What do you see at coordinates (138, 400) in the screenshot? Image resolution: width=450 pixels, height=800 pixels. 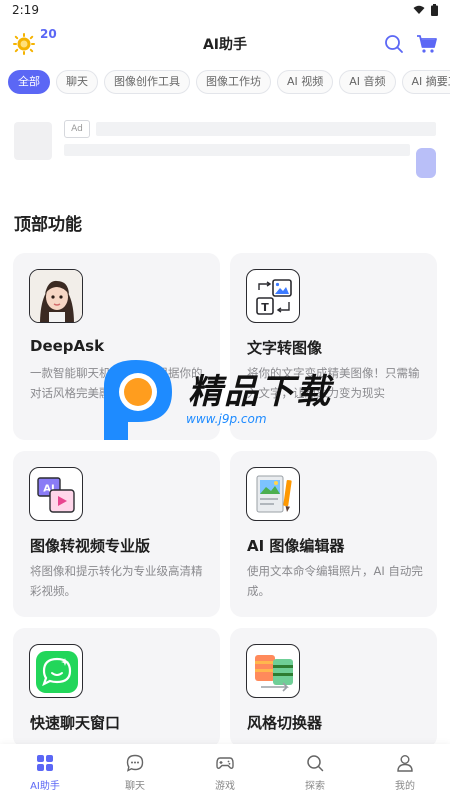 I see `watermark-p-icon` at bounding box center [138, 400].